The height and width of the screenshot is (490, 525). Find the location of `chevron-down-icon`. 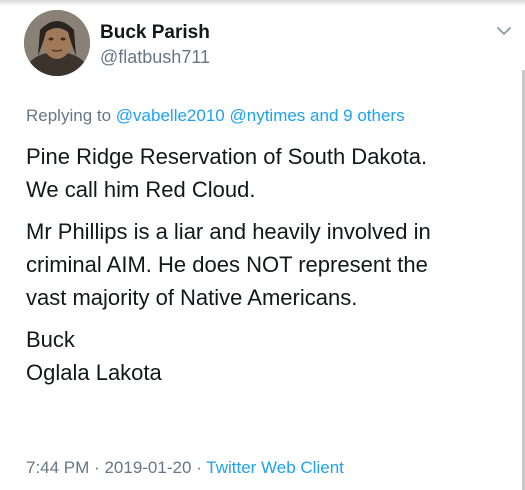

chevron-down-icon is located at coordinates (504, 31).